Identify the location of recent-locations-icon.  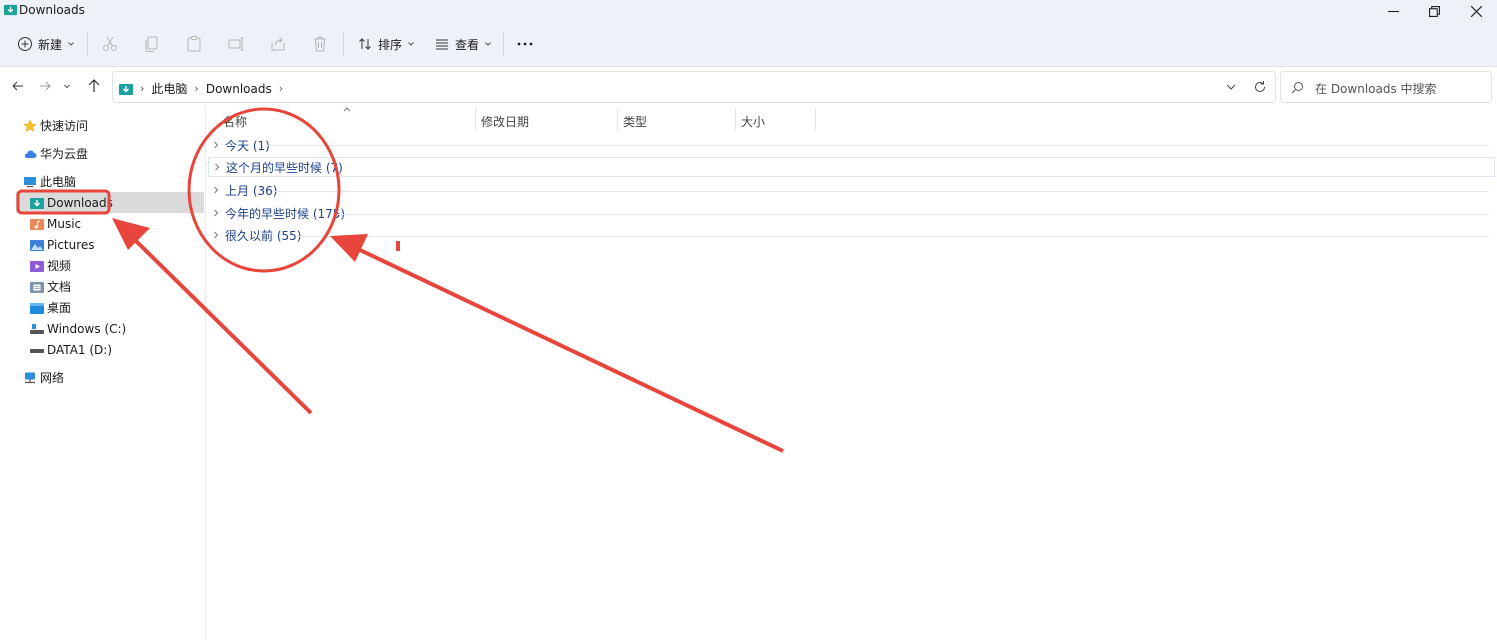
(67, 86).